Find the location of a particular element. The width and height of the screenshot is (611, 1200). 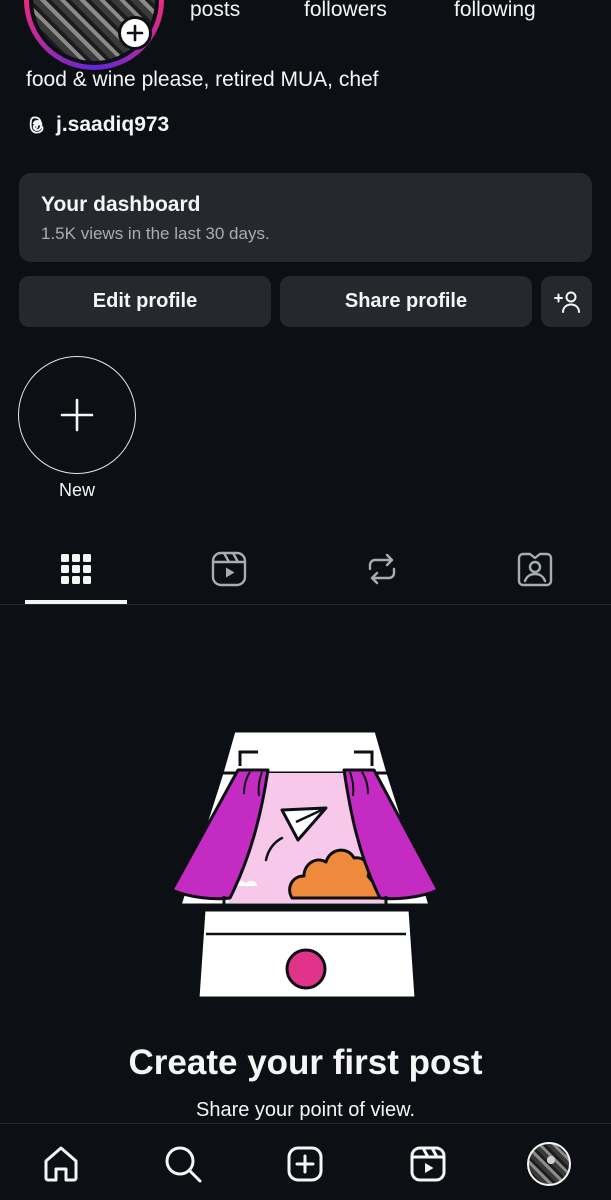

threads-link: j.saadiq973 is located at coordinates (97, 125).